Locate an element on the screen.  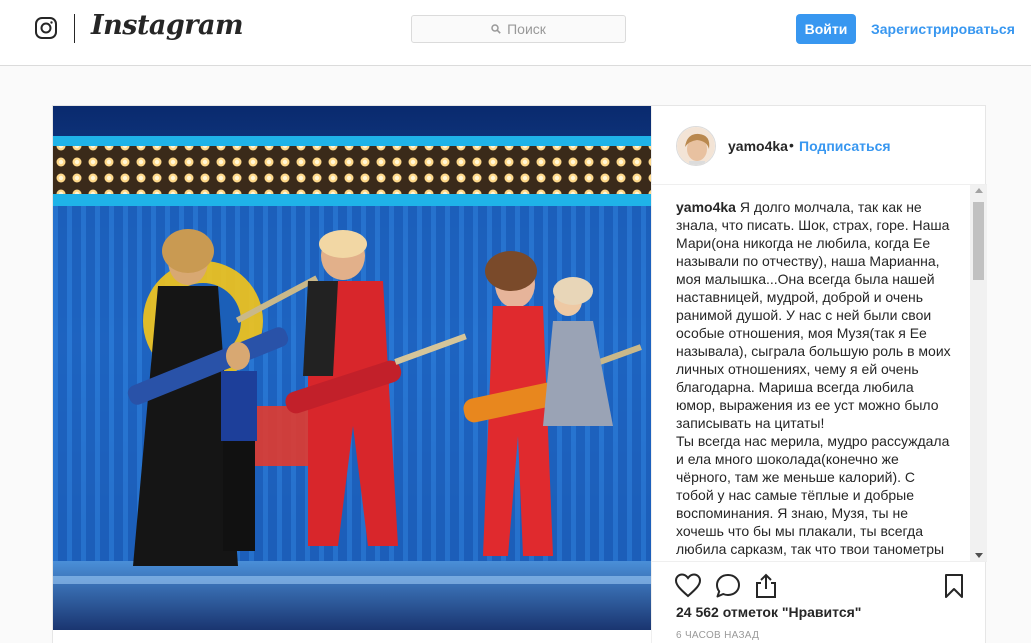
caption-username: yamo4ka is located at coordinates (706, 207).